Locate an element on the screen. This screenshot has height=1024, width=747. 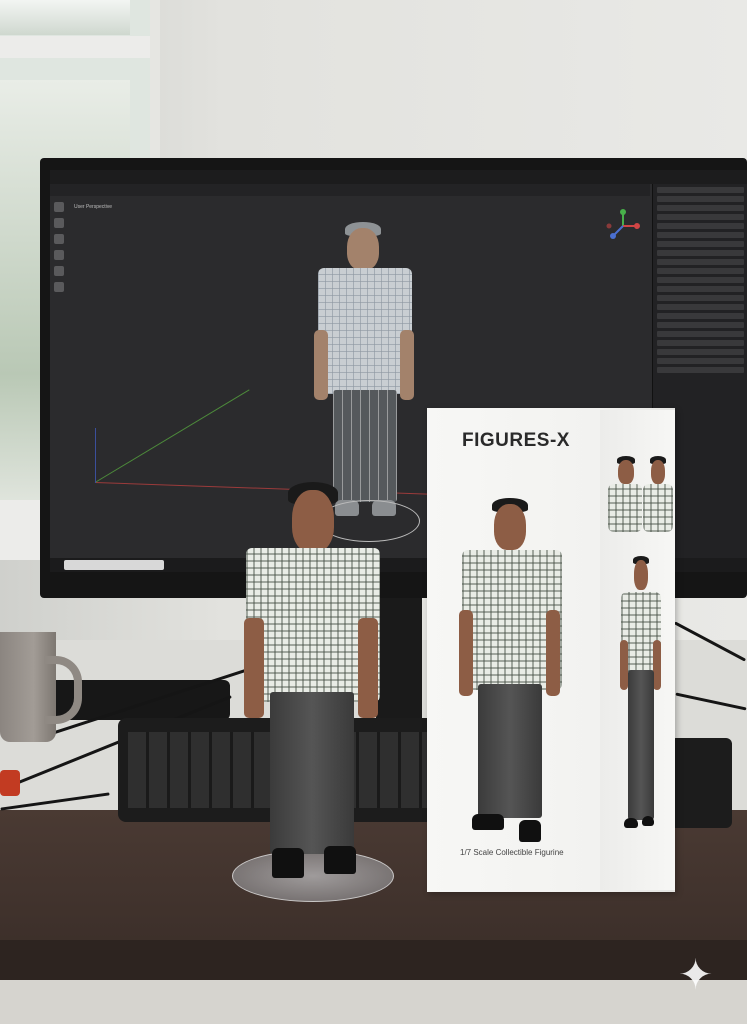
monitor-stand is located at coordinates (399, 658).